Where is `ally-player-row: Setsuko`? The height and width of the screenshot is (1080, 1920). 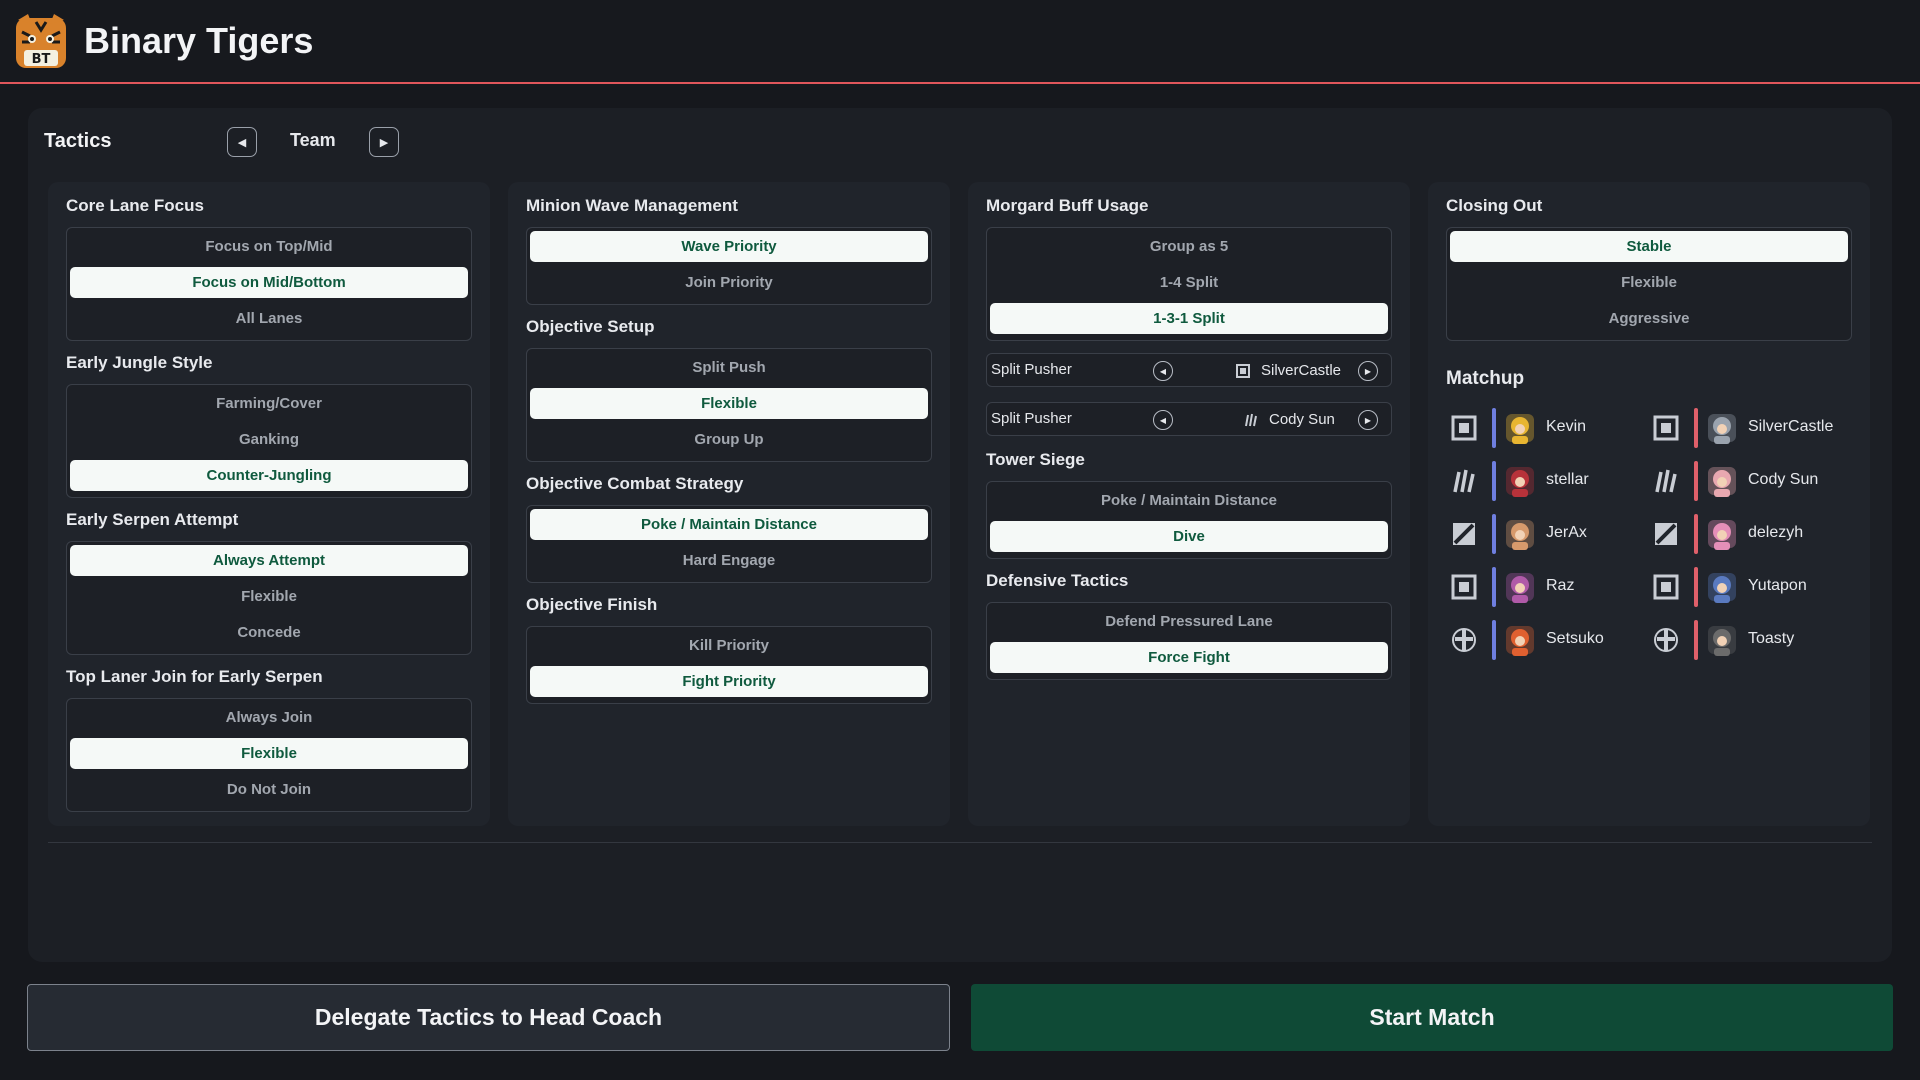 ally-player-row: Setsuko is located at coordinates (1550, 640).